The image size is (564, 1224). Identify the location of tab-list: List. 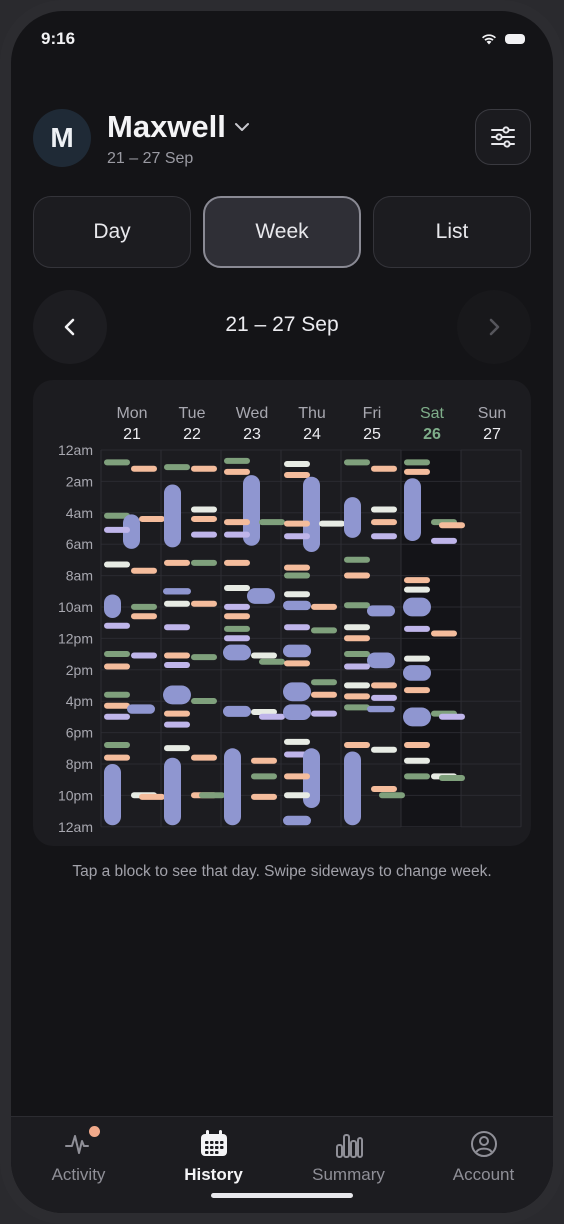
(452, 232).